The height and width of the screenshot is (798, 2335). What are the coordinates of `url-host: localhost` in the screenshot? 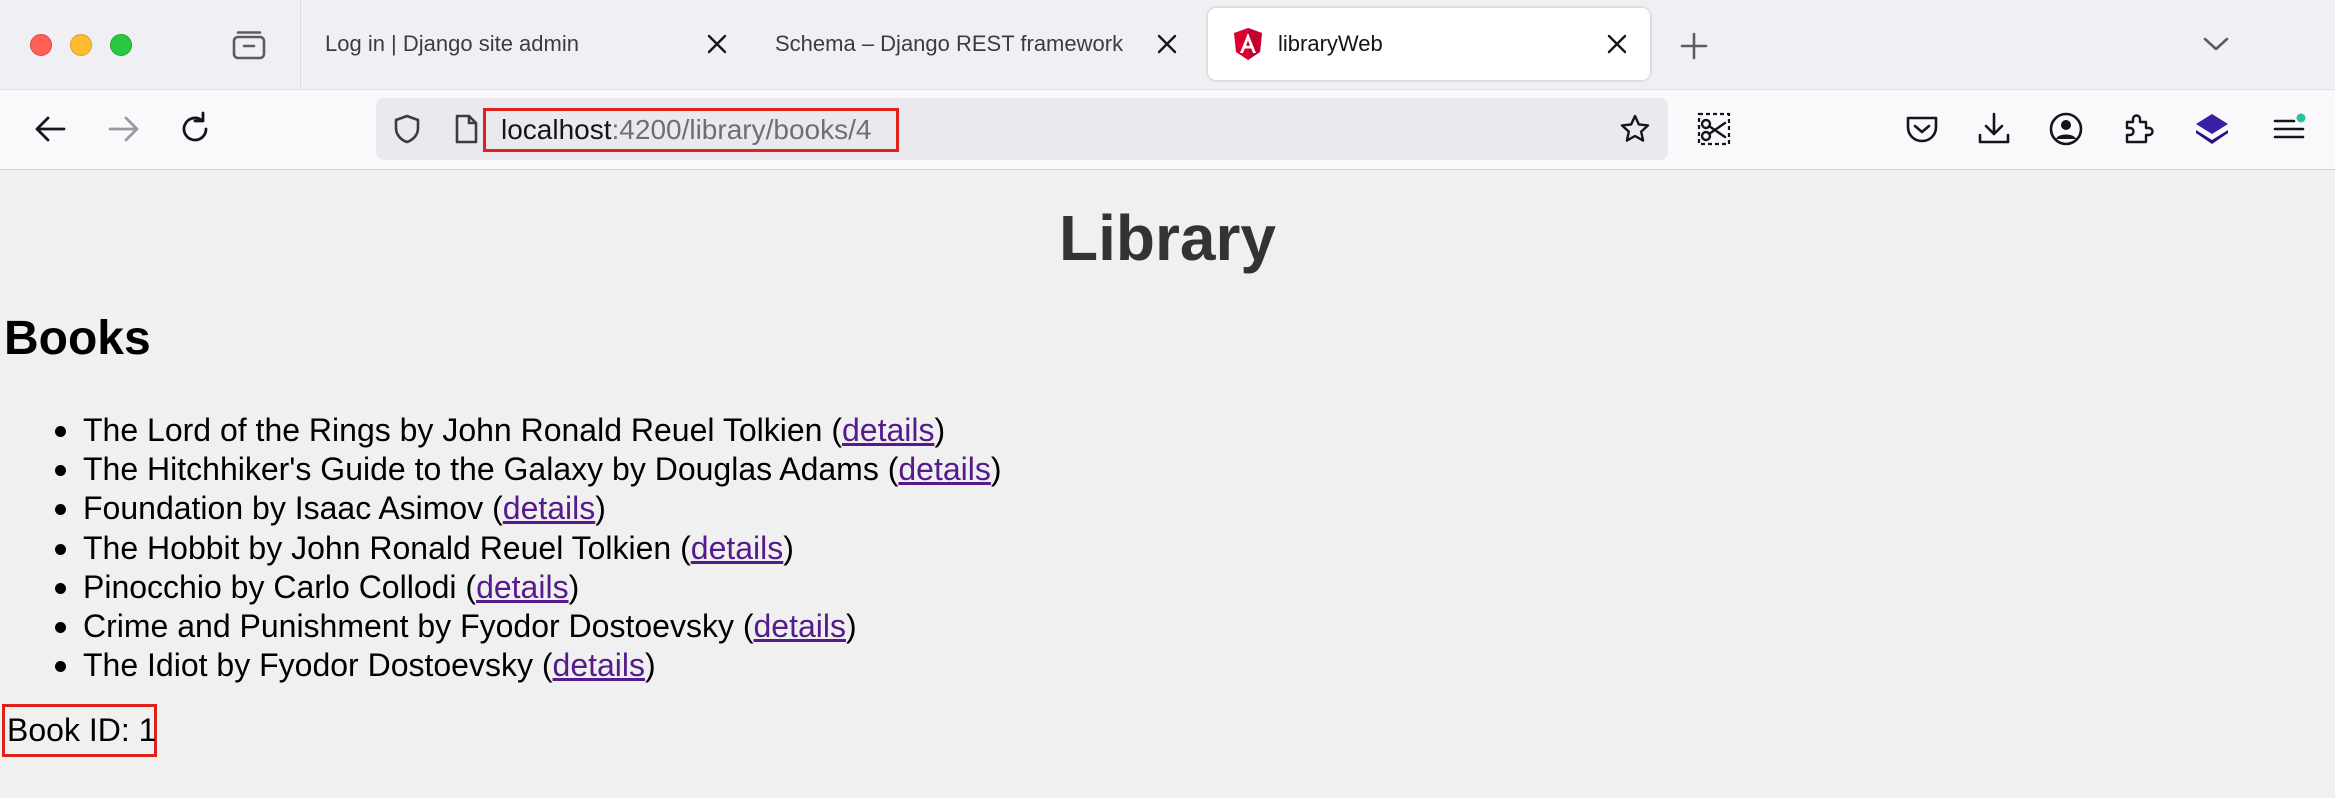 It's located at (556, 129).